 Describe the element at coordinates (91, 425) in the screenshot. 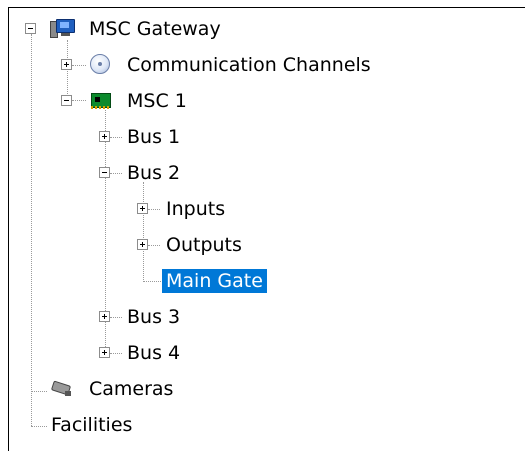

I see `tree-node-facilities: Facilities` at that location.